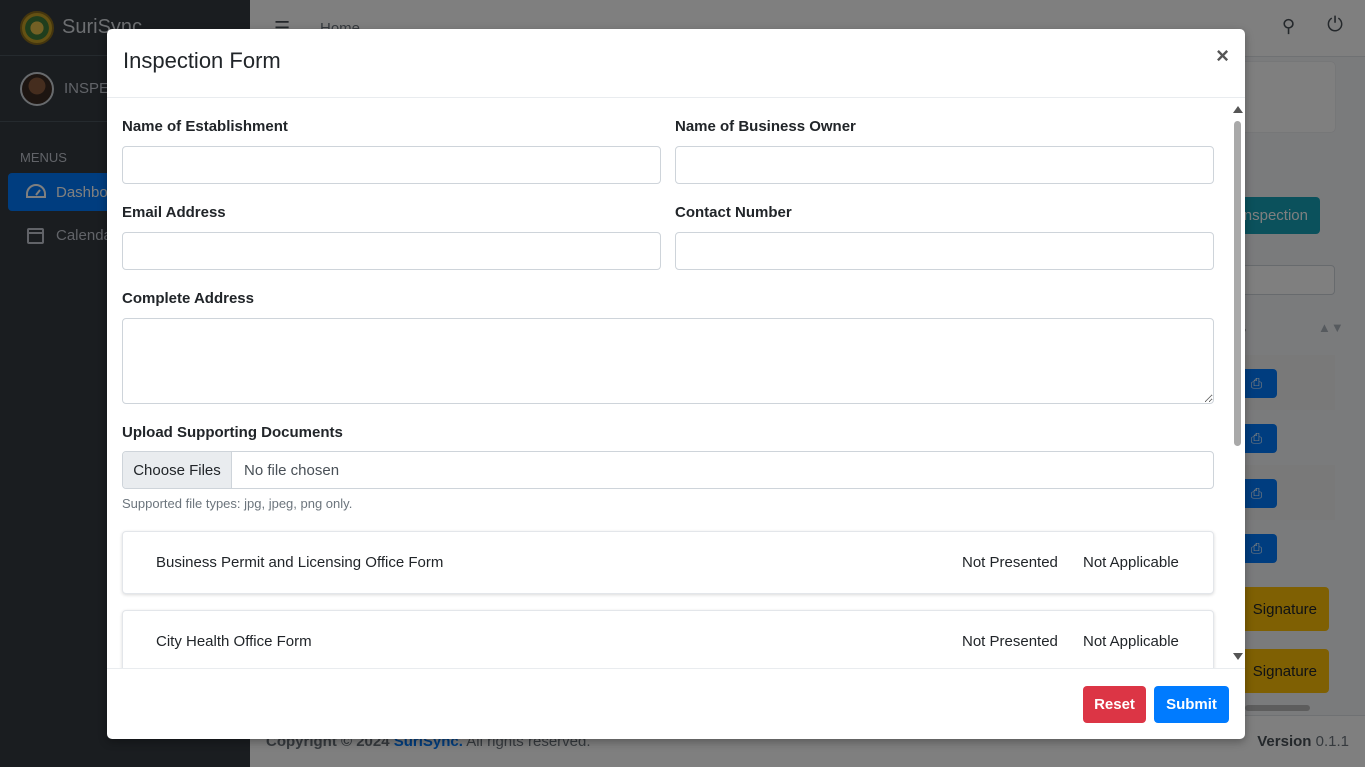 This screenshot has height=767, width=1365. I want to click on email-field, so click(391, 251).